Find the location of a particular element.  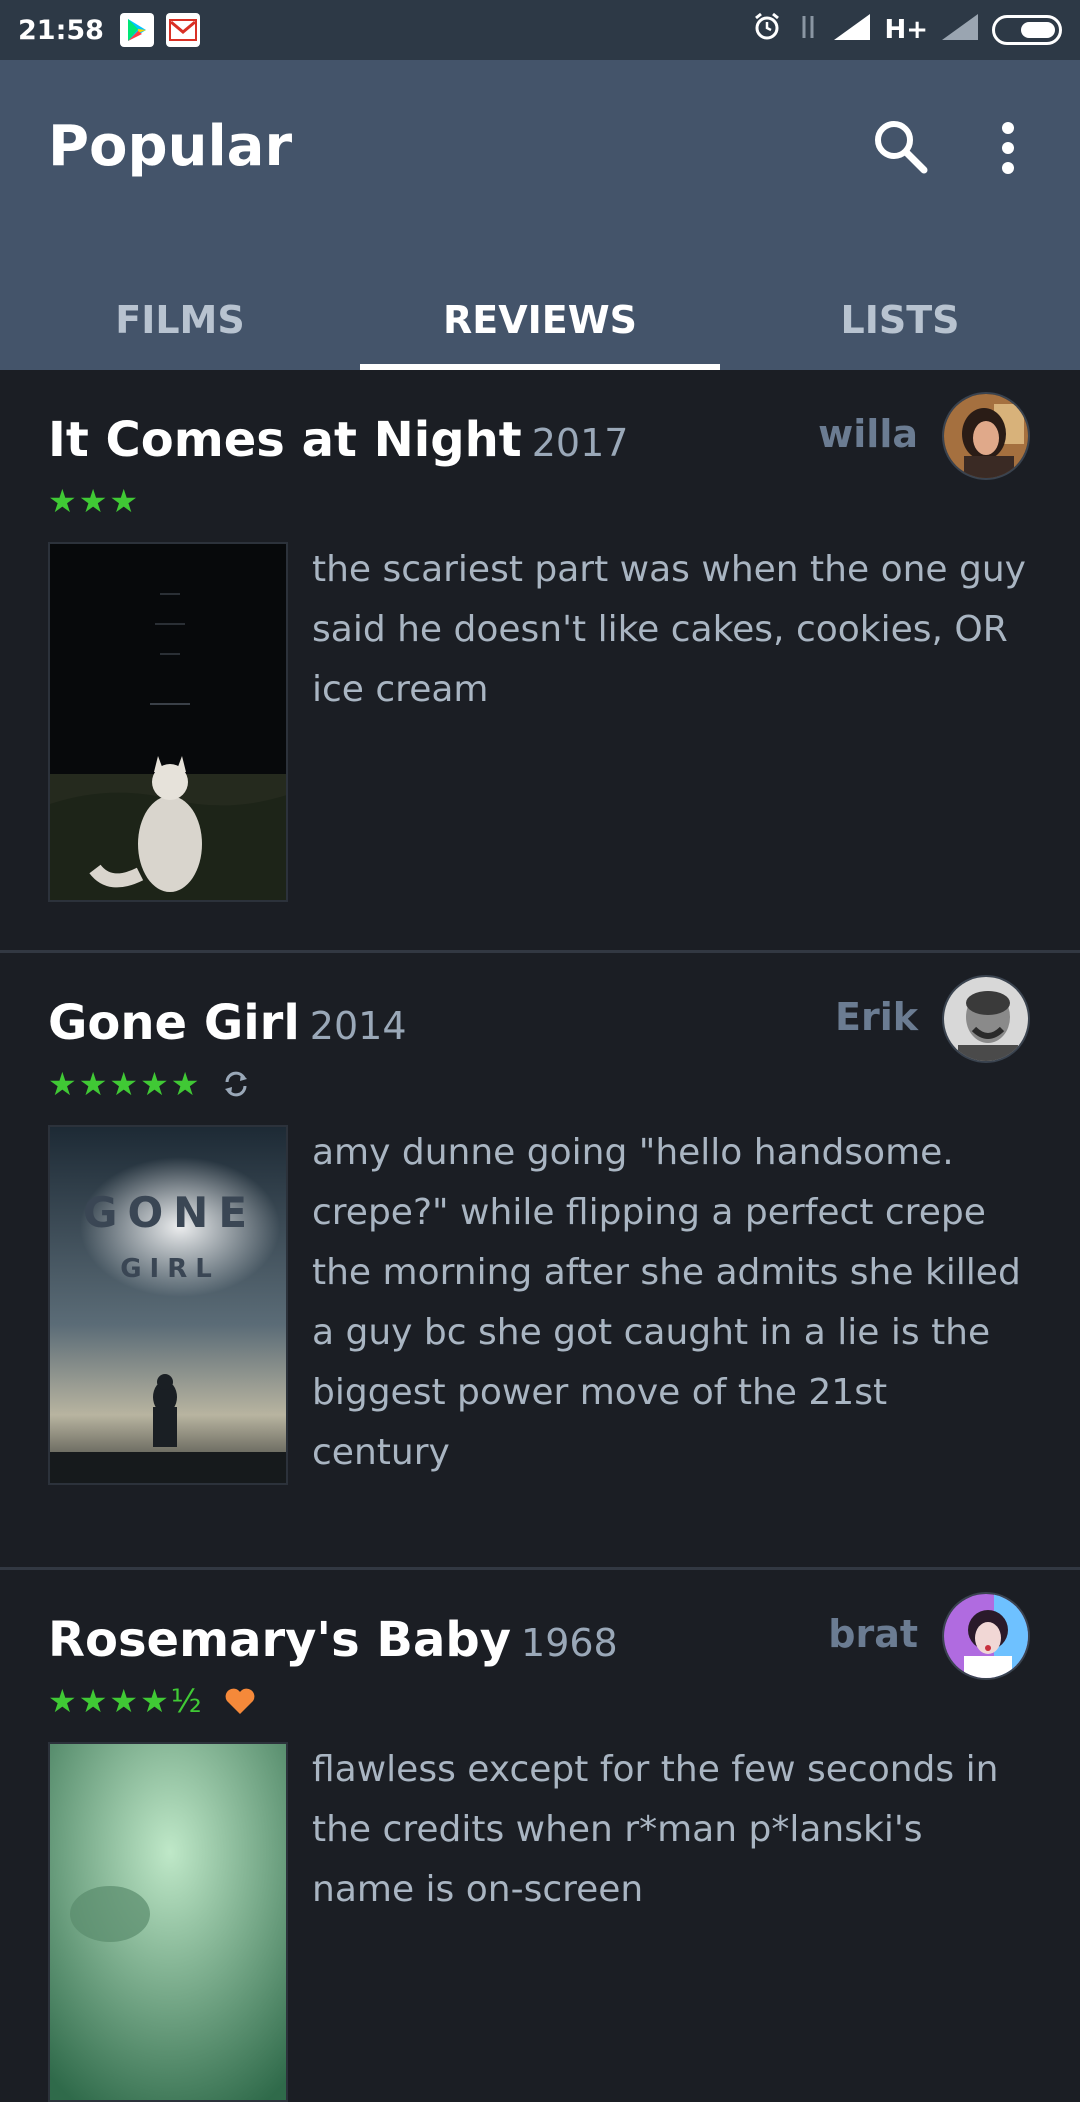

signal-icon is located at coordinates (852, 30).